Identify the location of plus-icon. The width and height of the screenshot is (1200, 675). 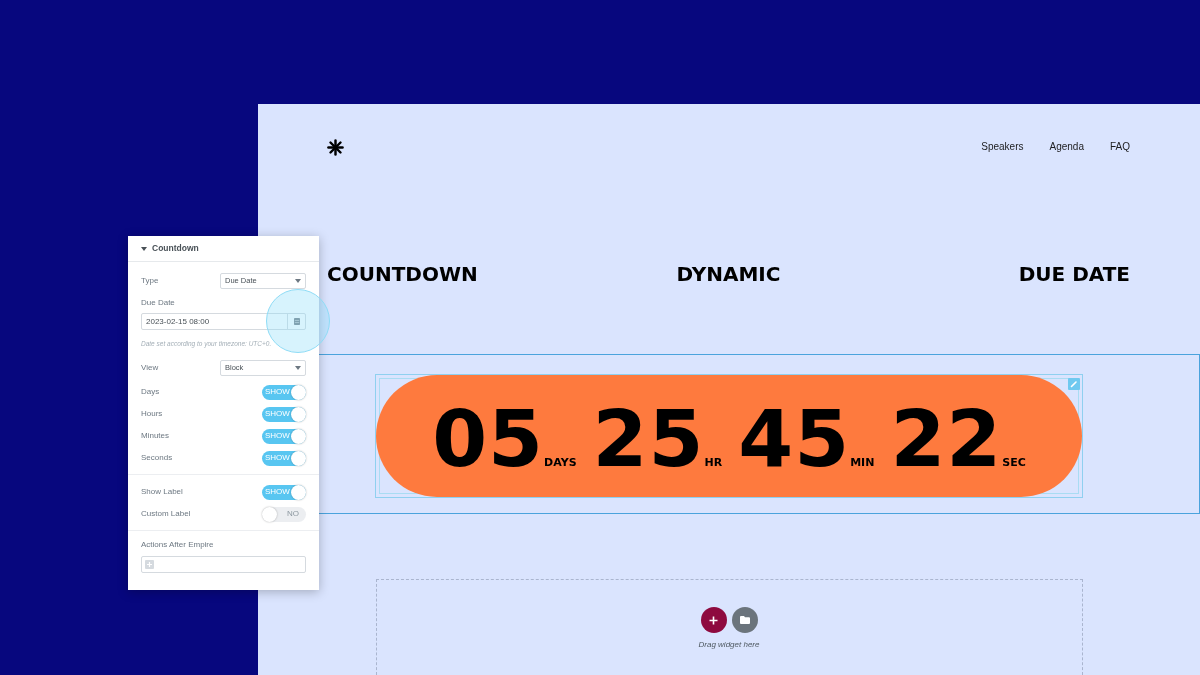
(713, 620).